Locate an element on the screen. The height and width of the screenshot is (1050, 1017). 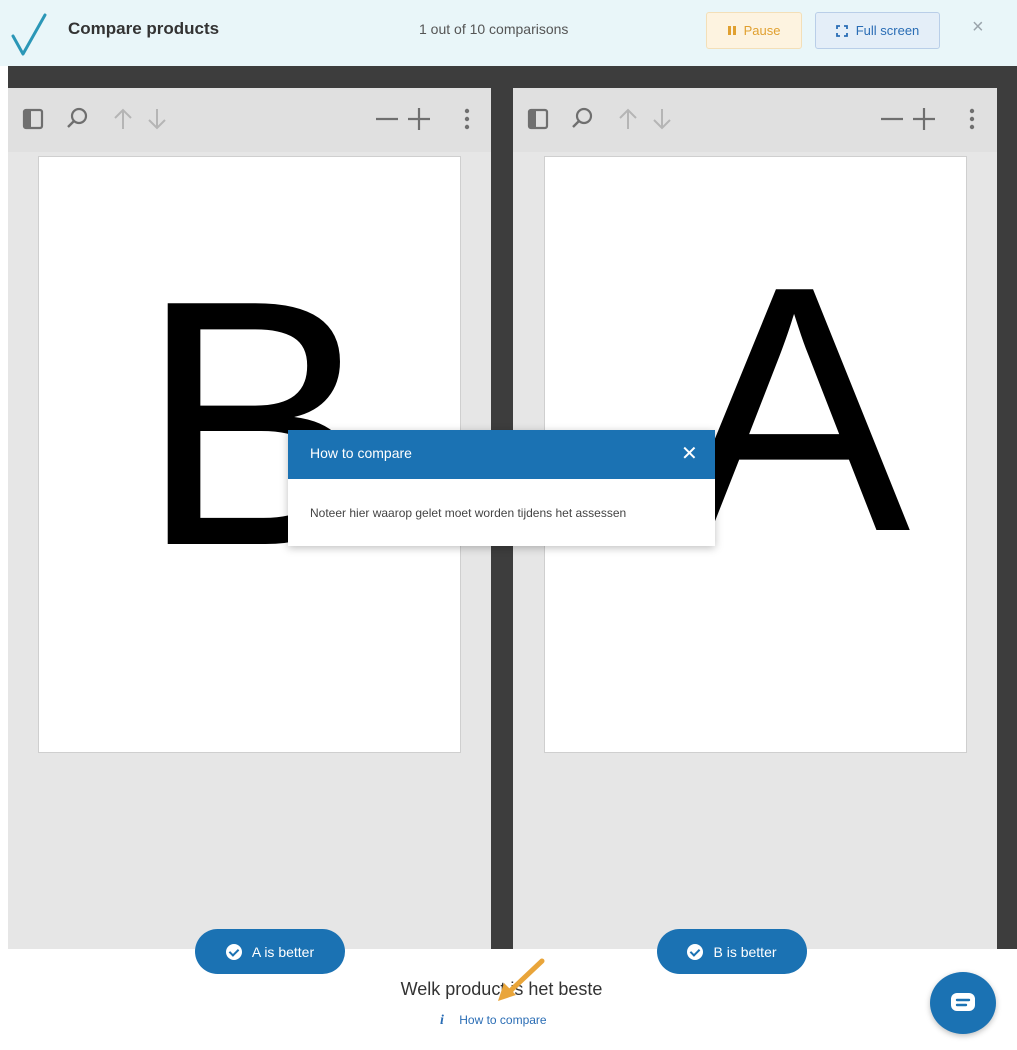
annotation-arrow-icon is located at coordinates (521, 979).